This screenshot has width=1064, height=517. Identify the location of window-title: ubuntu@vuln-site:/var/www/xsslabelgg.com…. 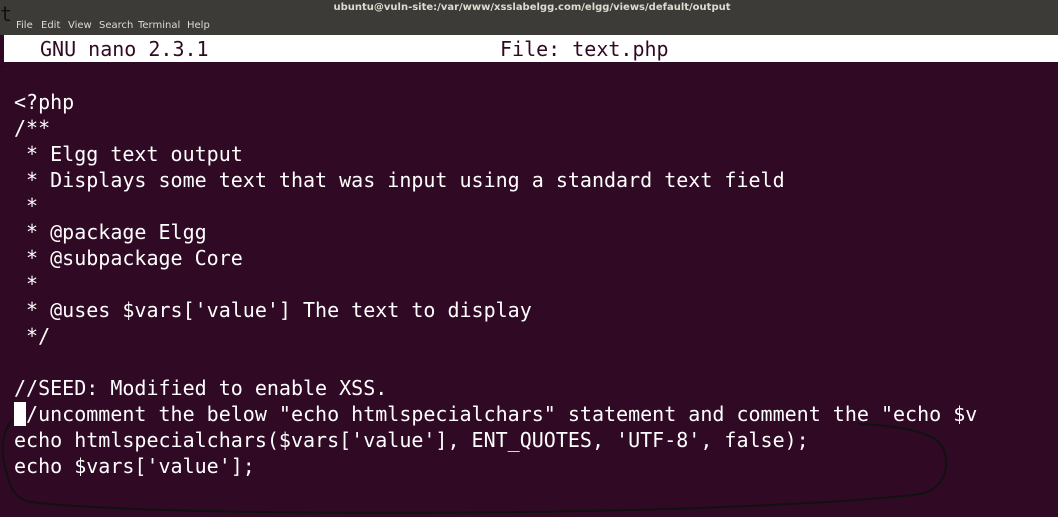
(532, 7).